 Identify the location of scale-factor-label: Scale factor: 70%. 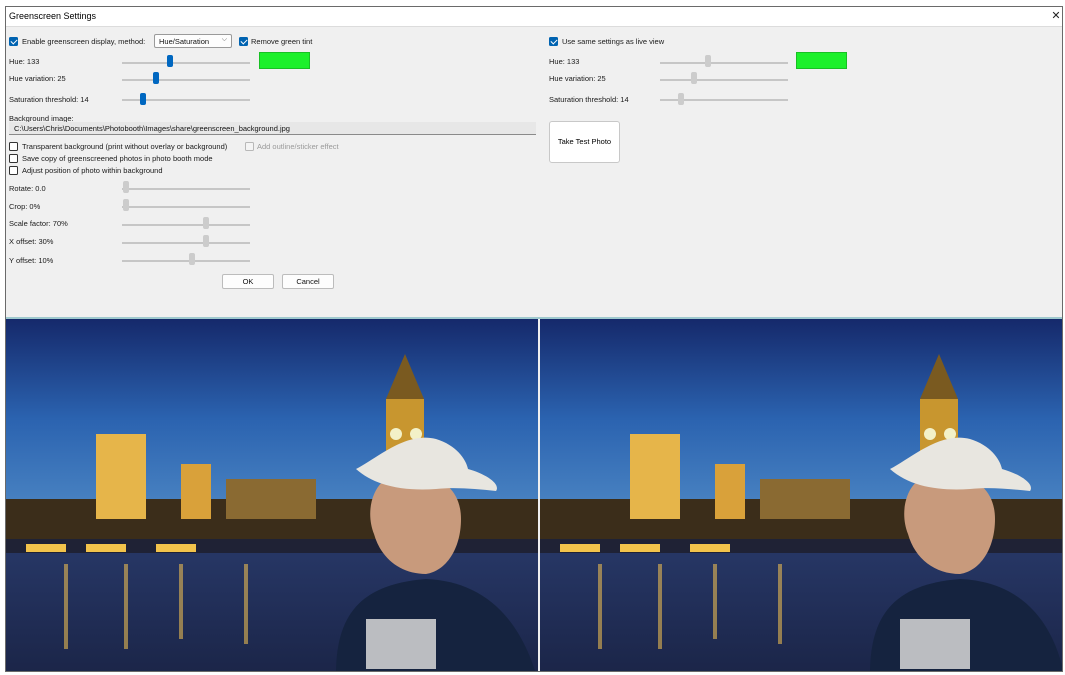
(38, 223).